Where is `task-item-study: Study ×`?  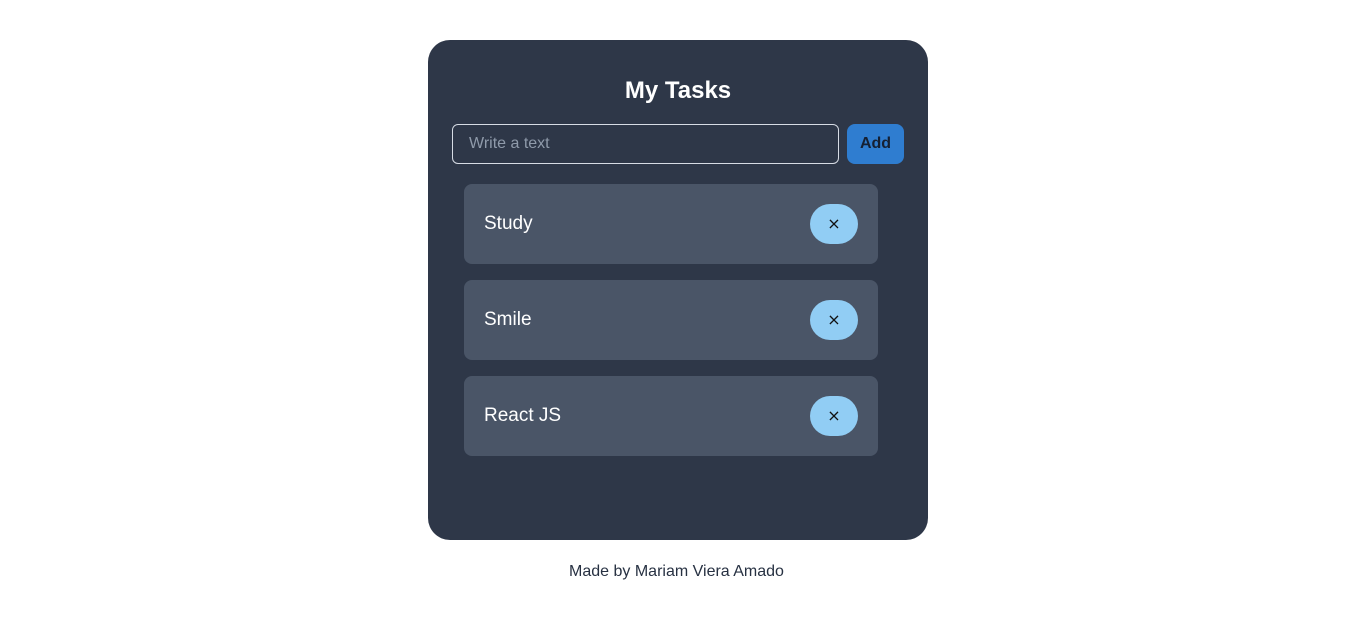
task-item-study: Study × is located at coordinates (671, 224).